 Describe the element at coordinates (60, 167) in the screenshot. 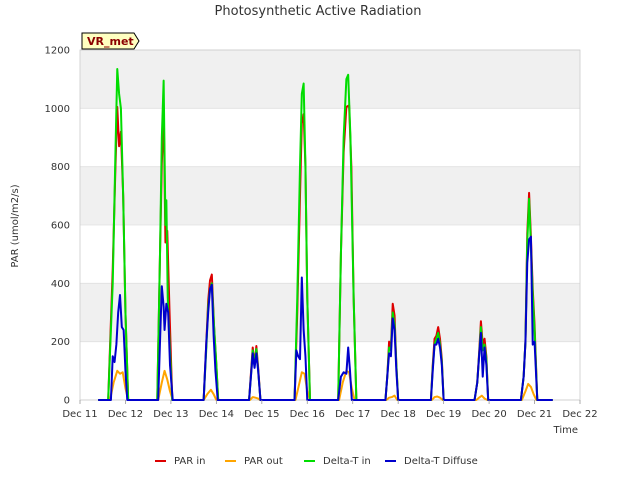

I see `y-tick-label: 800` at that location.